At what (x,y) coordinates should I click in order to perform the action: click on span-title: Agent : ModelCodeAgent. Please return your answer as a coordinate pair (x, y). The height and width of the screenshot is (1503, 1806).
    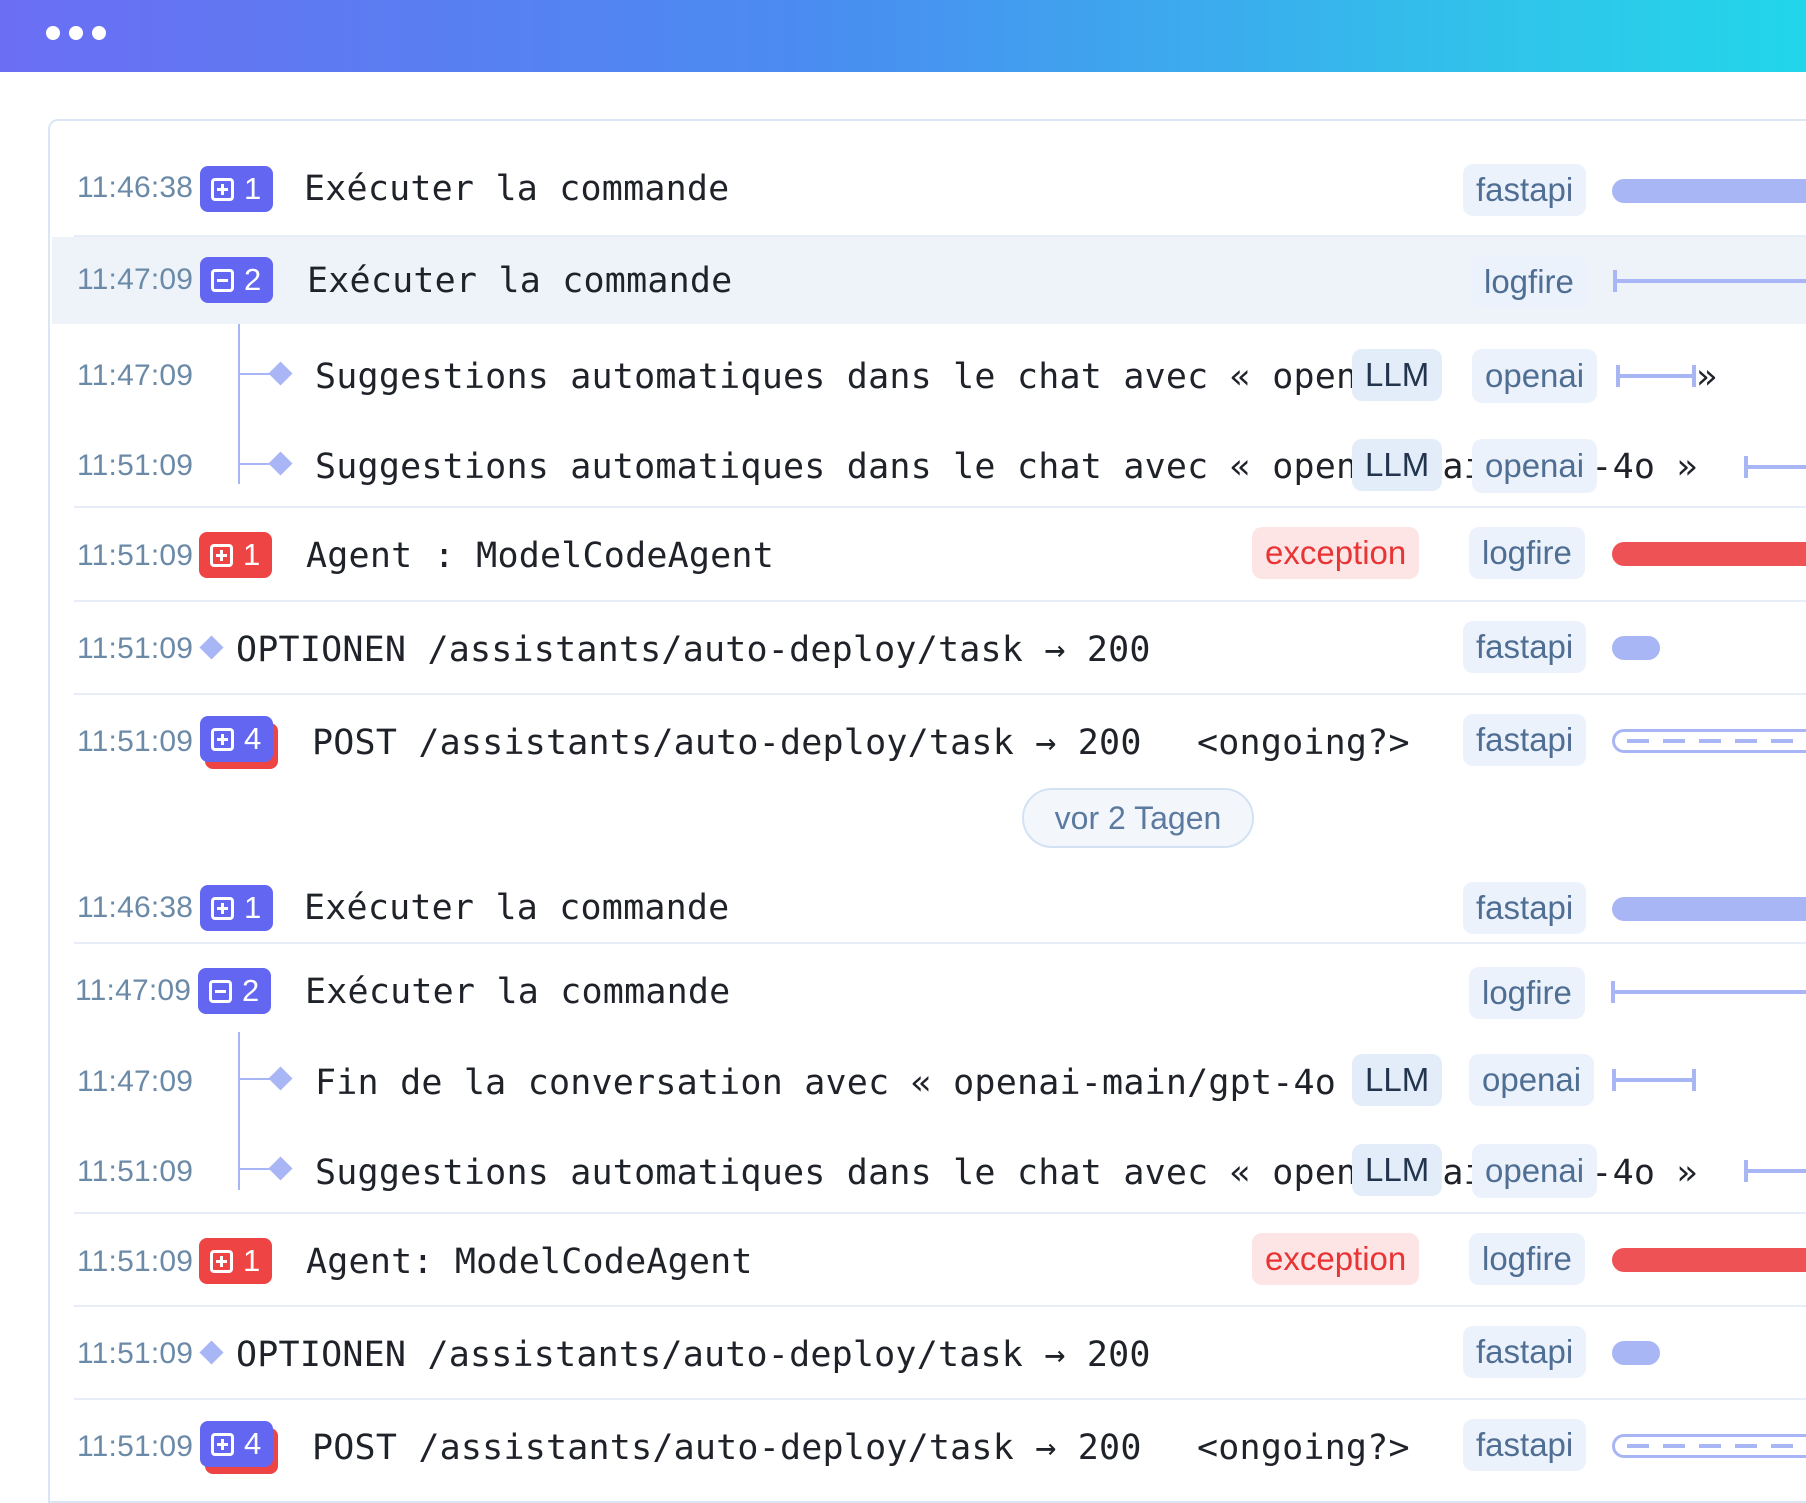
    Looking at the image, I should click on (540, 556).